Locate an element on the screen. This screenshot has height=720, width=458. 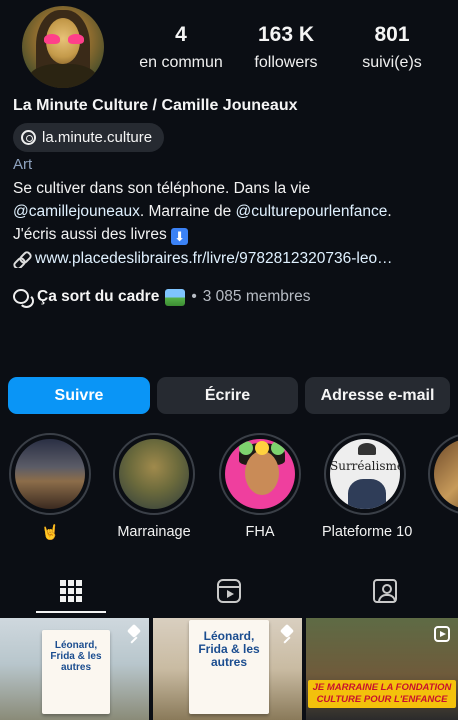
stat-mutual: 4 en commun is located at coordinates (181, 48).